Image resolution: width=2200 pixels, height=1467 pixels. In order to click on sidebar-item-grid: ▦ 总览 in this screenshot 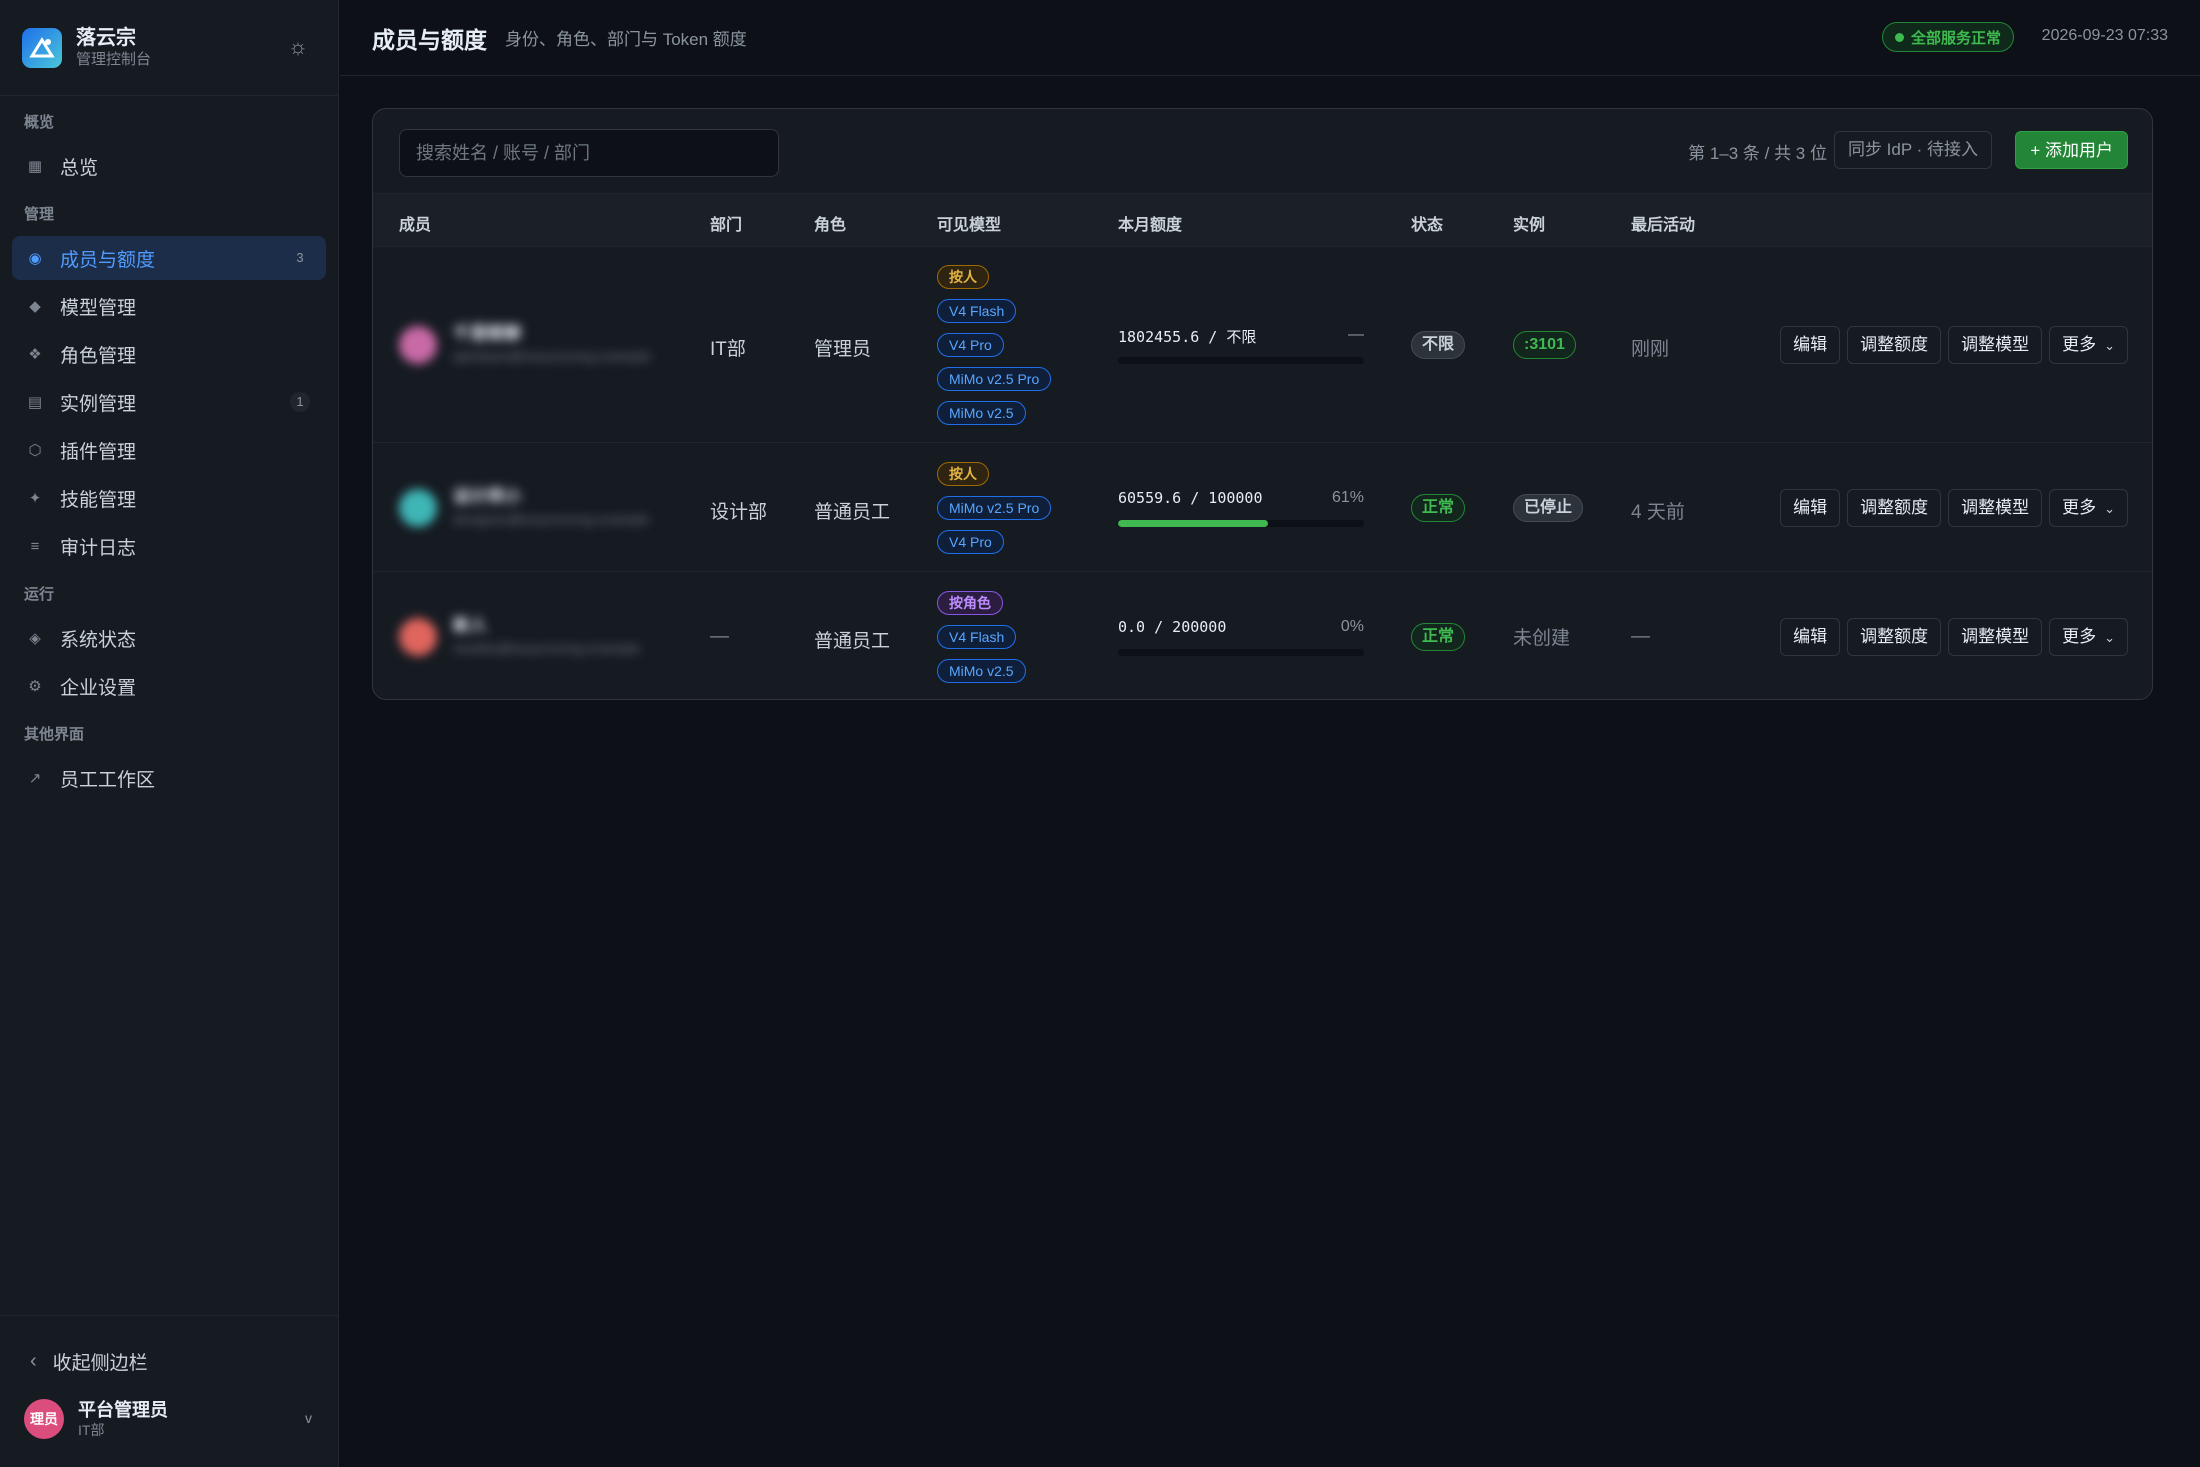, I will do `click(169, 166)`.